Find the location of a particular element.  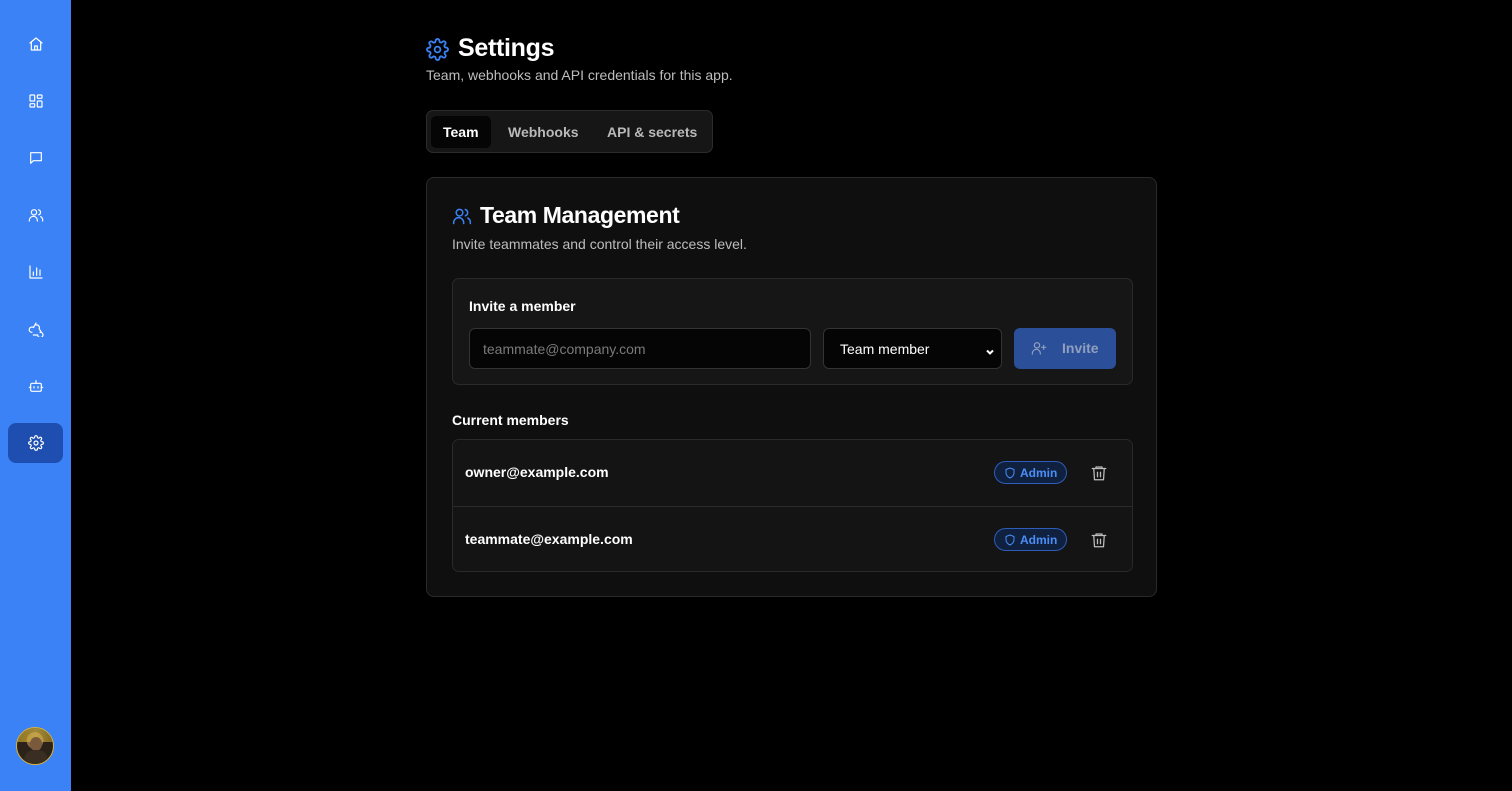

bot-icon is located at coordinates (35, 386).